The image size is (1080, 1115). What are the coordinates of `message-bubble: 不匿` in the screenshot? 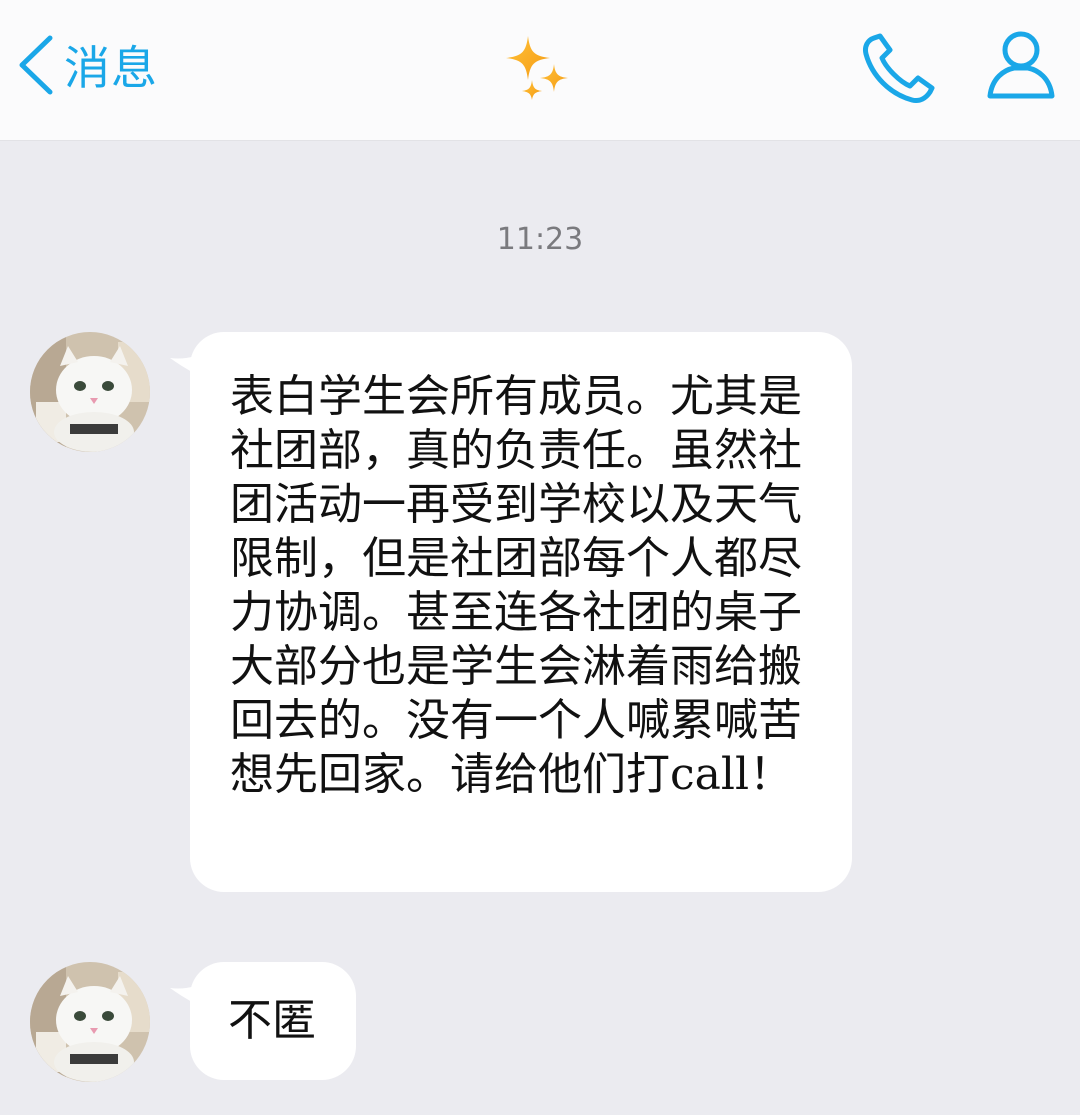 It's located at (273, 1021).